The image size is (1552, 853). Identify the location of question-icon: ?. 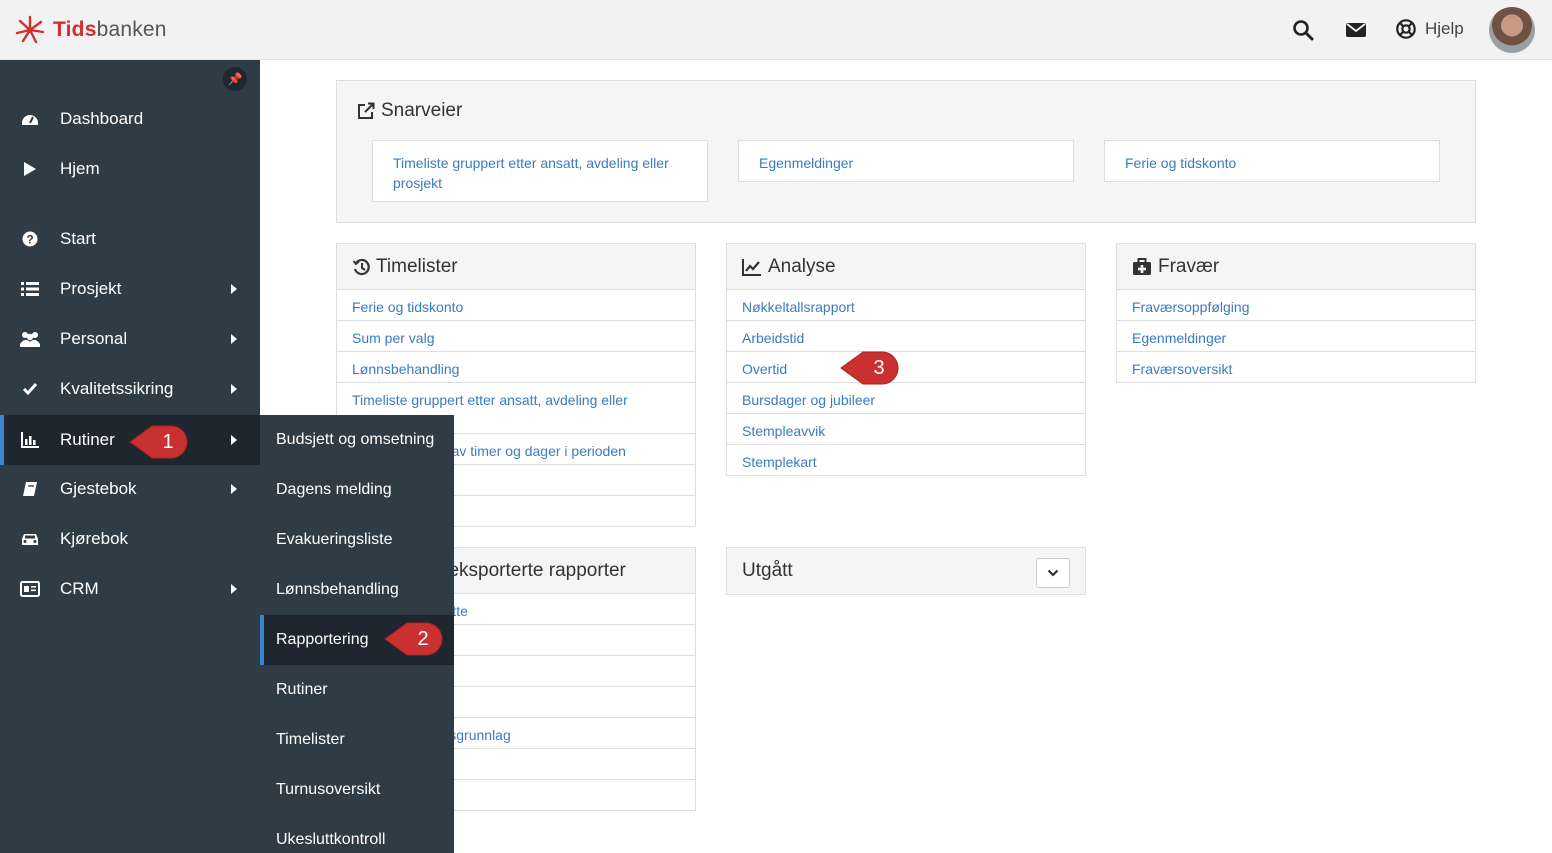
(30, 239).